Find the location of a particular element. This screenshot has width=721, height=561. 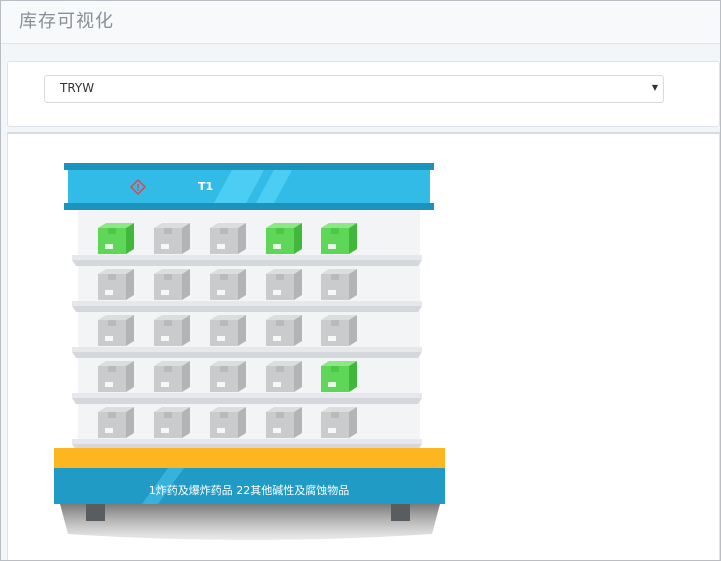

title-bar: 库存可视化 is located at coordinates (360, 22).